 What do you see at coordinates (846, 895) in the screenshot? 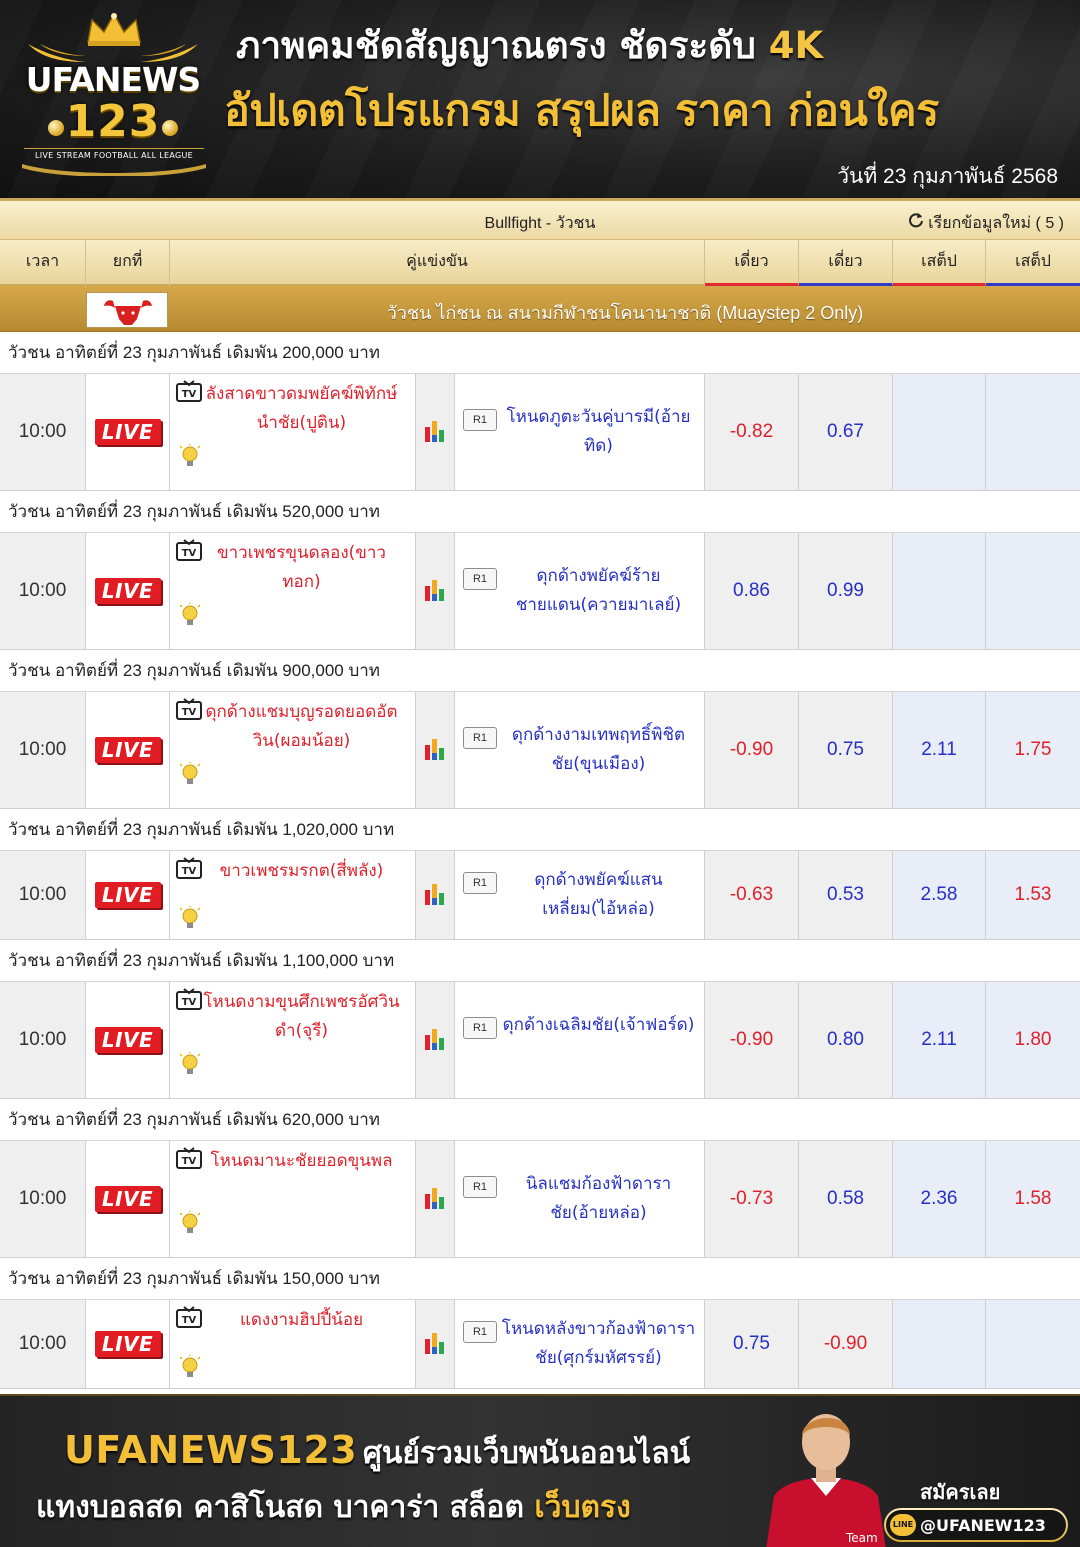
I see `odds-single-2: 0.53` at bounding box center [846, 895].